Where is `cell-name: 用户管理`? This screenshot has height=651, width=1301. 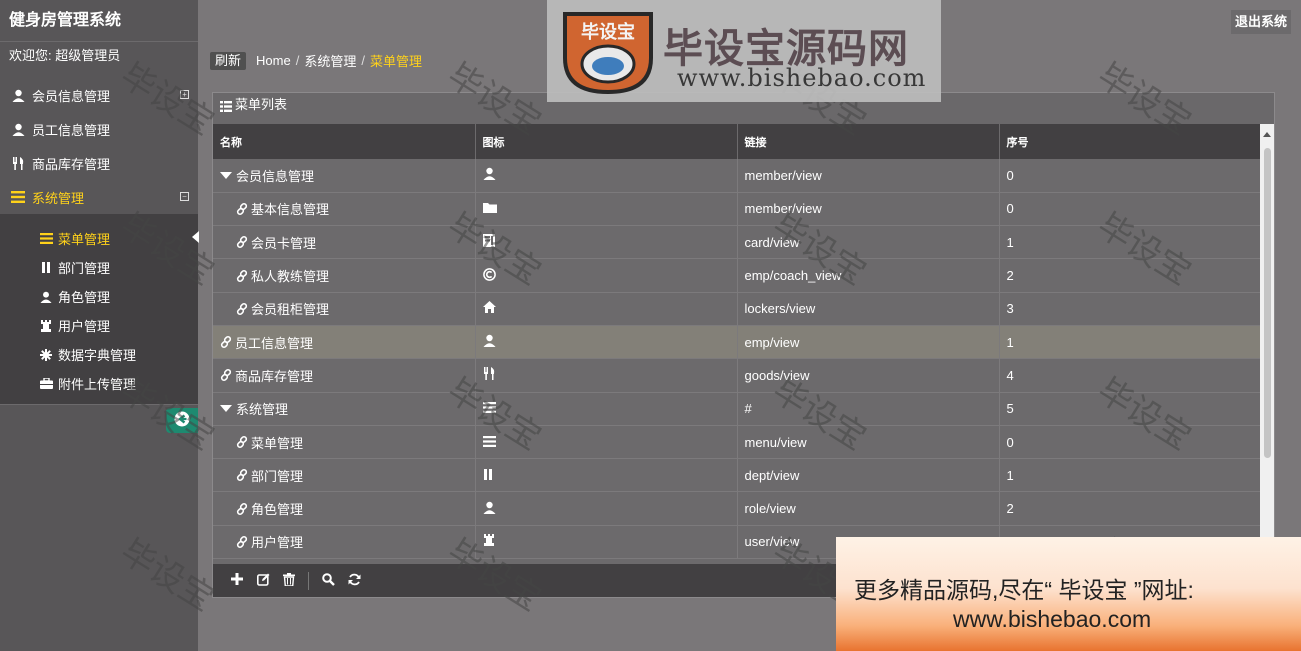
cell-name: 用户管理 is located at coordinates (344, 542).